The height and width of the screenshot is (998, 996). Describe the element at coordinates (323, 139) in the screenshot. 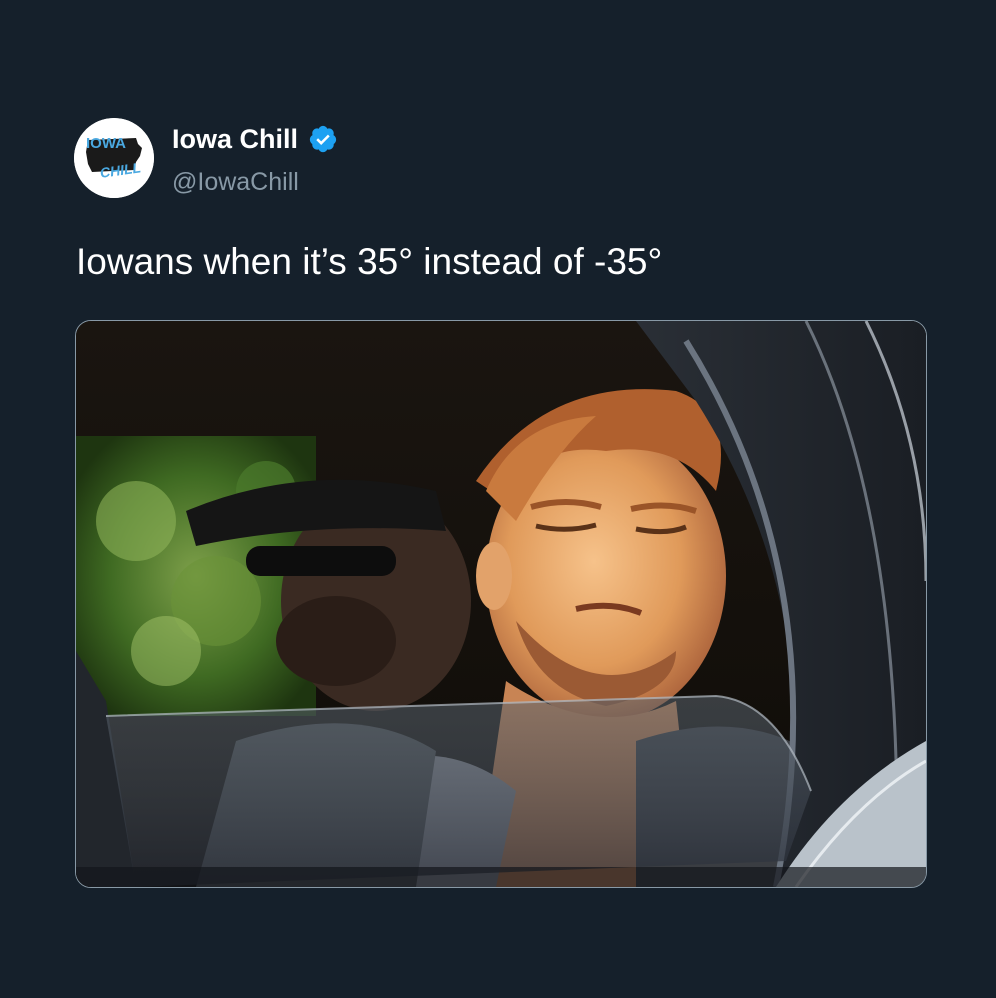

I see `verified-badge-icon` at that location.